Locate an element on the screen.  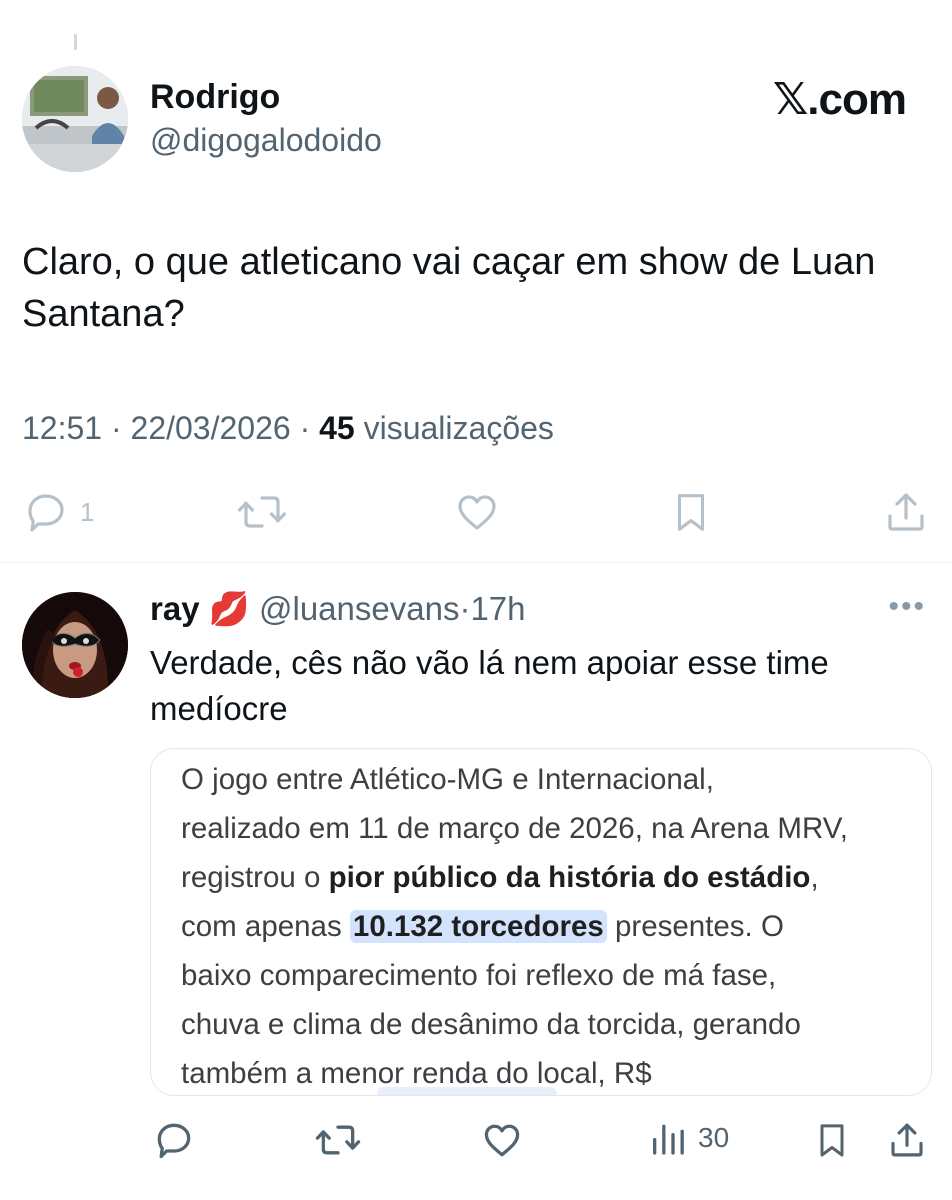
tweet-meta: 12:51 · 22/03/2026 · 45 visualizações is located at coordinates (288, 428).